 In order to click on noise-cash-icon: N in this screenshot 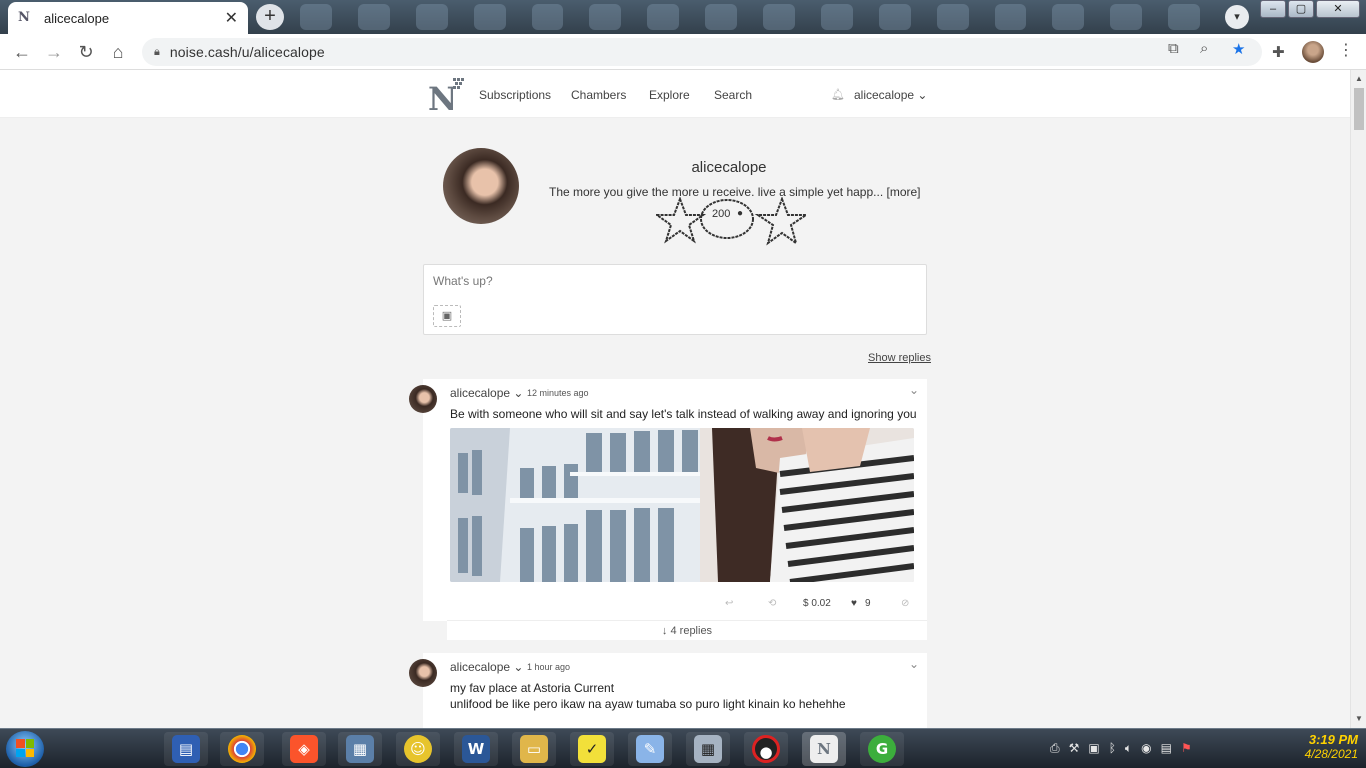, I will do `click(824, 749)`.